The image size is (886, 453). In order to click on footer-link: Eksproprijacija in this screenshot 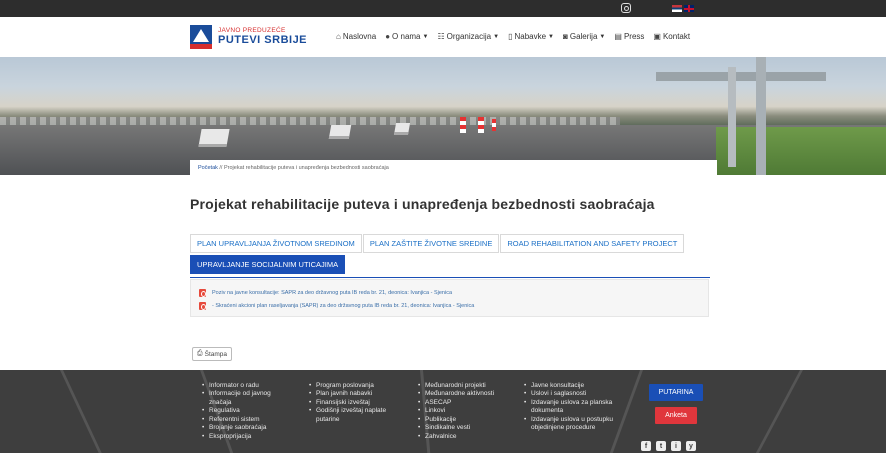, I will do `click(242, 437)`.